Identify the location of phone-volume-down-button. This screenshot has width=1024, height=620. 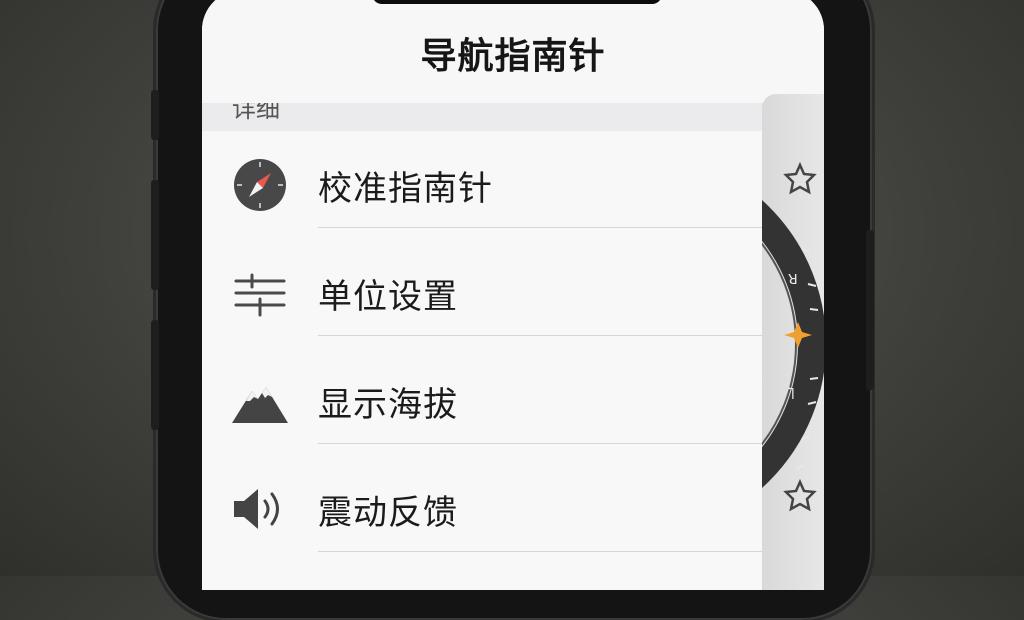
(155, 375).